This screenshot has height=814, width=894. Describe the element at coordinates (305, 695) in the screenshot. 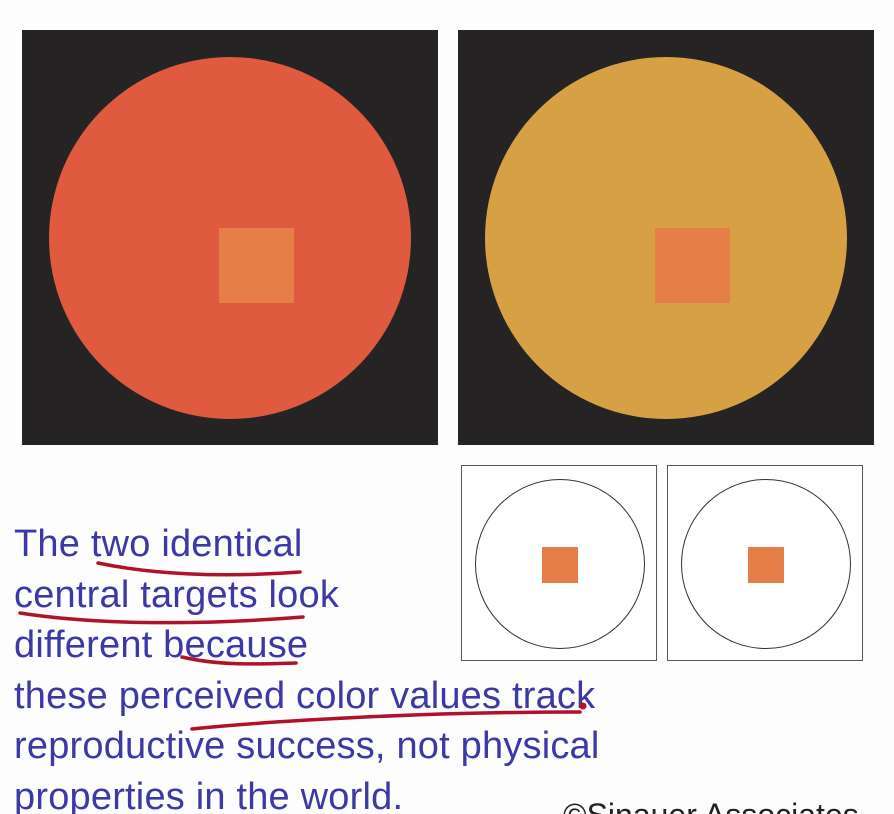

I see `caption-line-4: these perceived color values track` at that location.